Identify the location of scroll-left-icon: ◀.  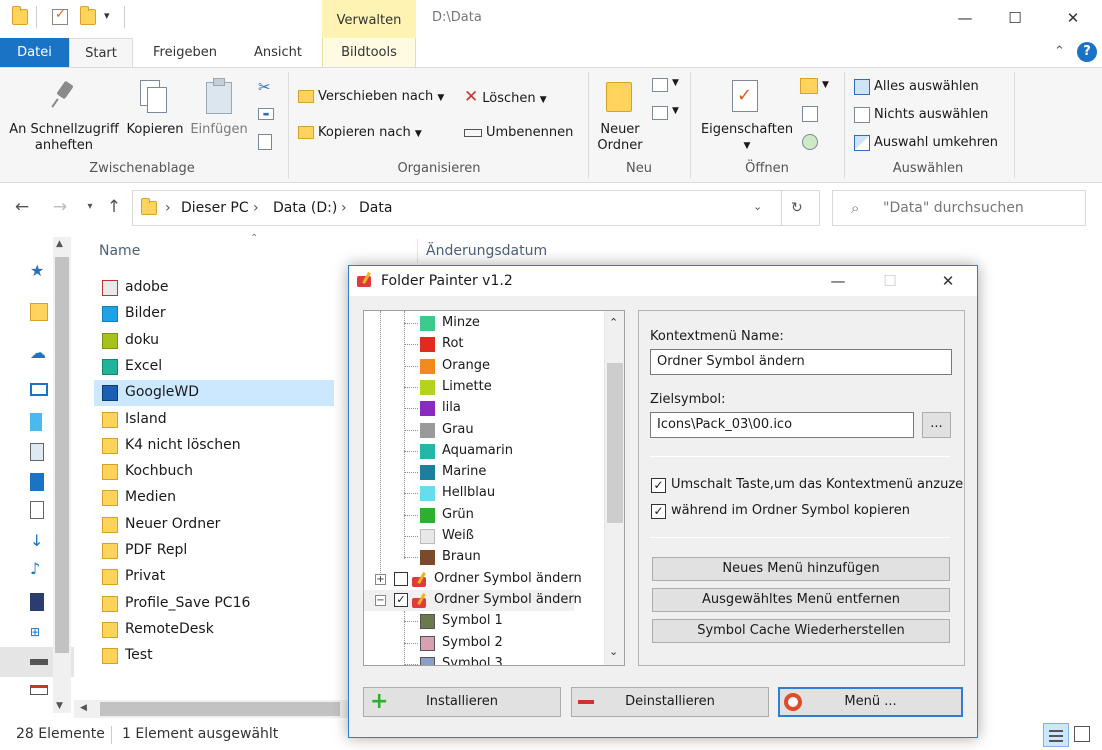
(83, 708).